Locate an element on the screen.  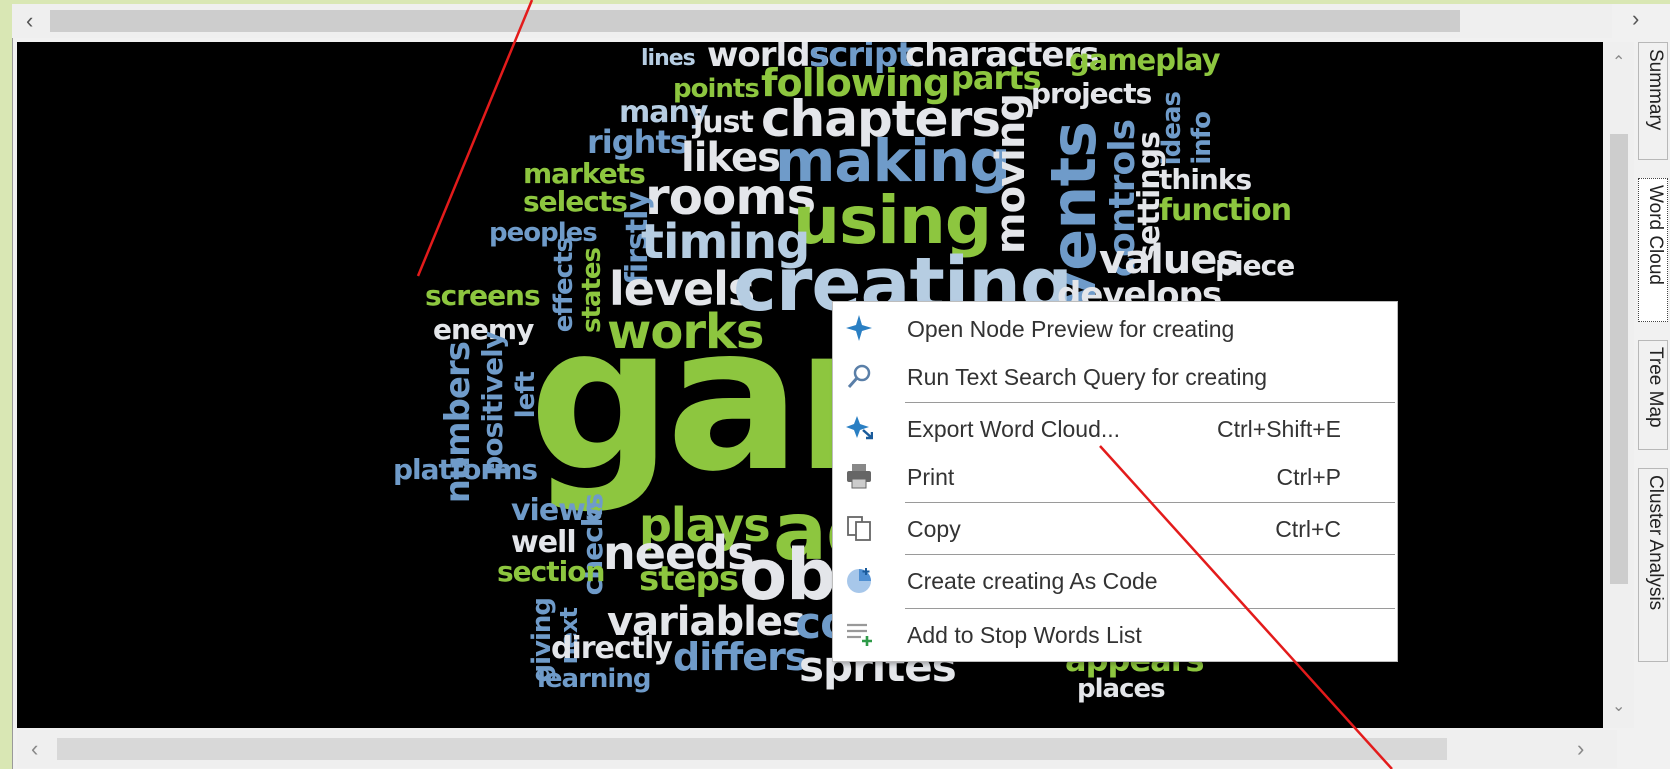
menu-item-shortcut: Ctrl+C is located at coordinates (1308, 529).